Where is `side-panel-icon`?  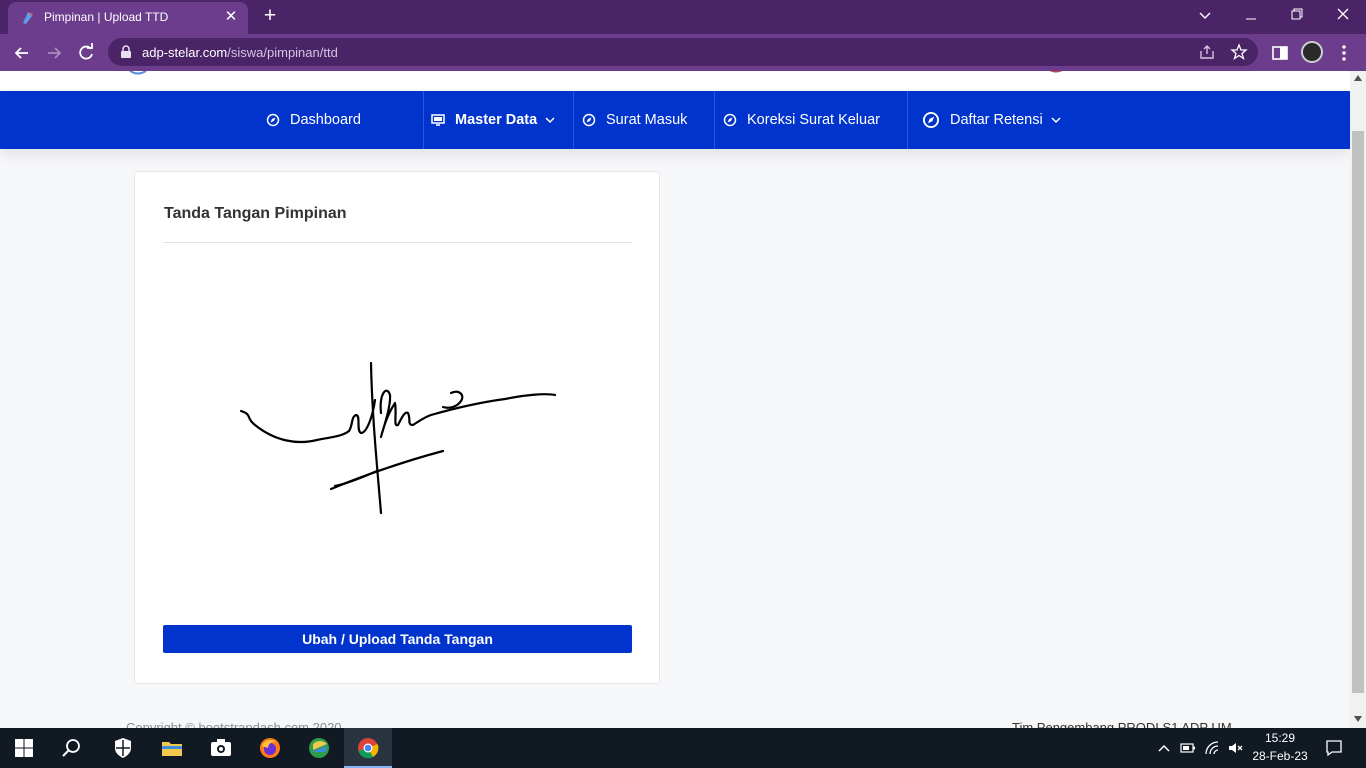
side-panel-icon is located at coordinates (1280, 53).